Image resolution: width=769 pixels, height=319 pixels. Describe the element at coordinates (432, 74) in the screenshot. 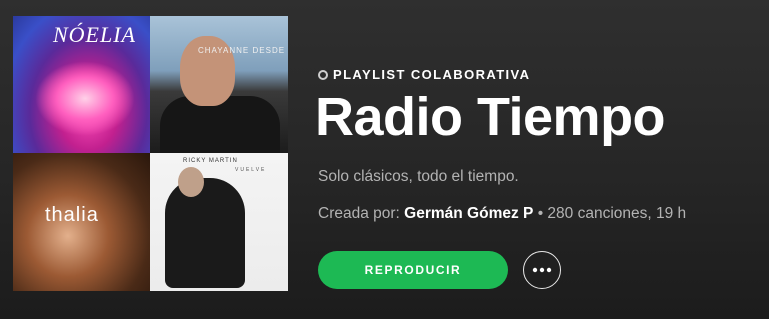

I see `playlist-type-text: PLAYLIST COLABORATIVA` at that location.